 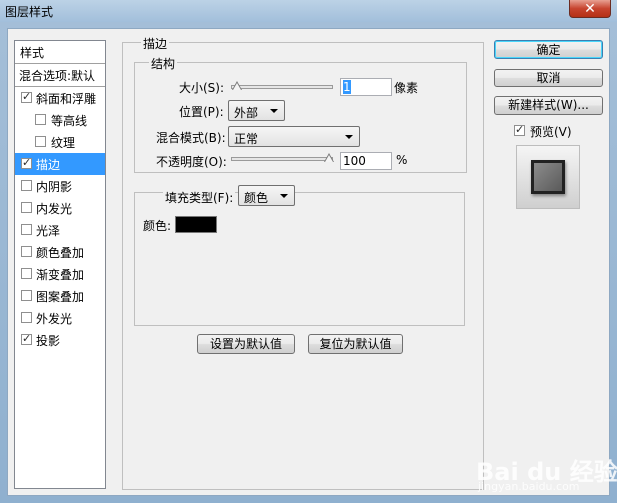 What do you see at coordinates (155, 43) in the screenshot?
I see `stroke-group-title: 描边` at bounding box center [155, 43].